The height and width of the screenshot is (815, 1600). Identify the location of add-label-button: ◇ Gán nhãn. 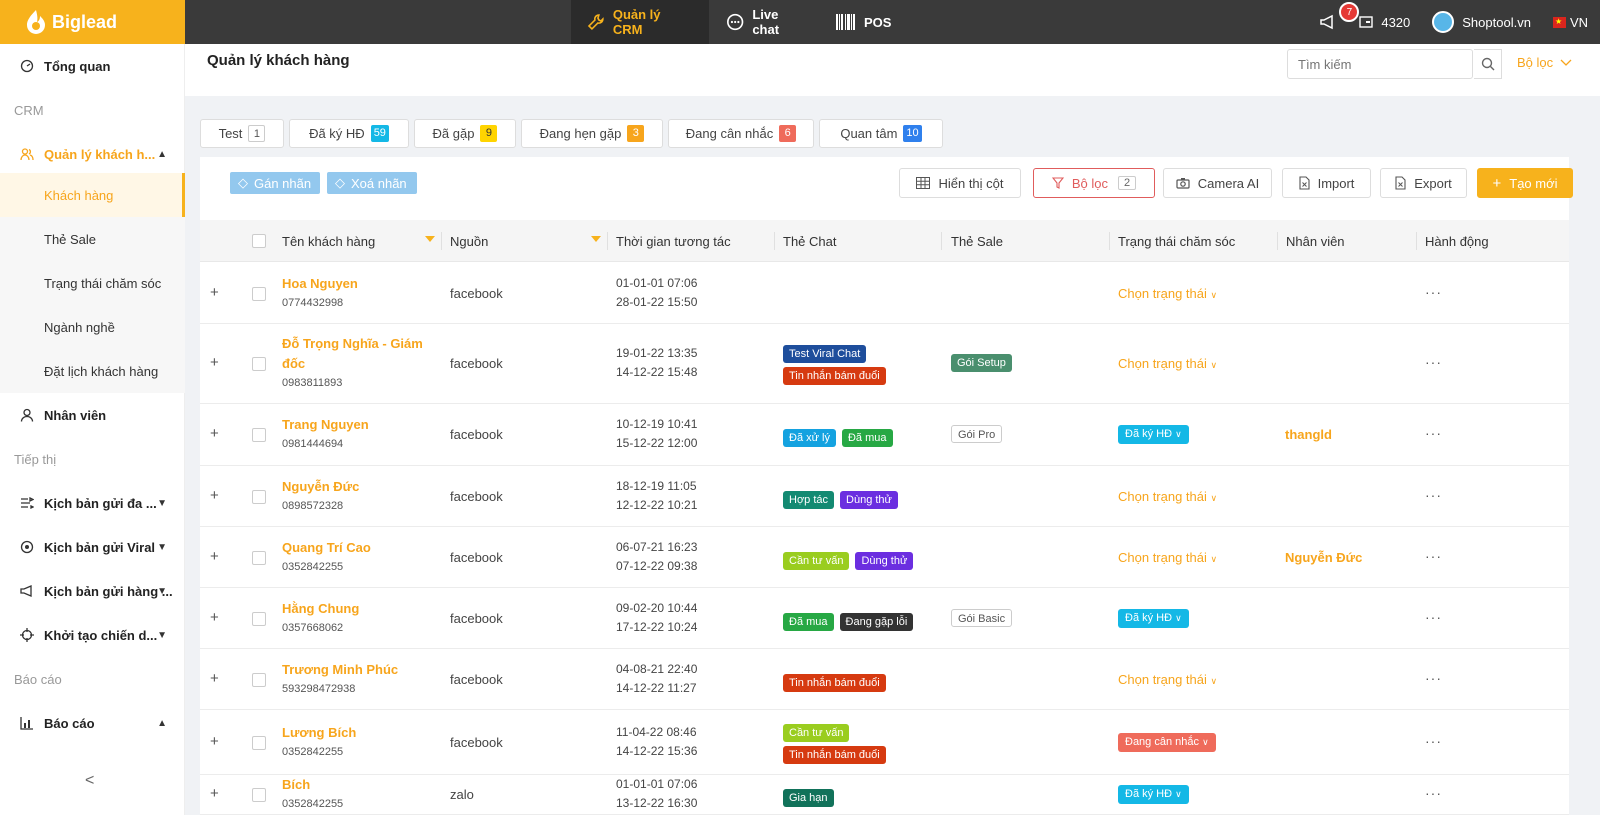
(275, 183).